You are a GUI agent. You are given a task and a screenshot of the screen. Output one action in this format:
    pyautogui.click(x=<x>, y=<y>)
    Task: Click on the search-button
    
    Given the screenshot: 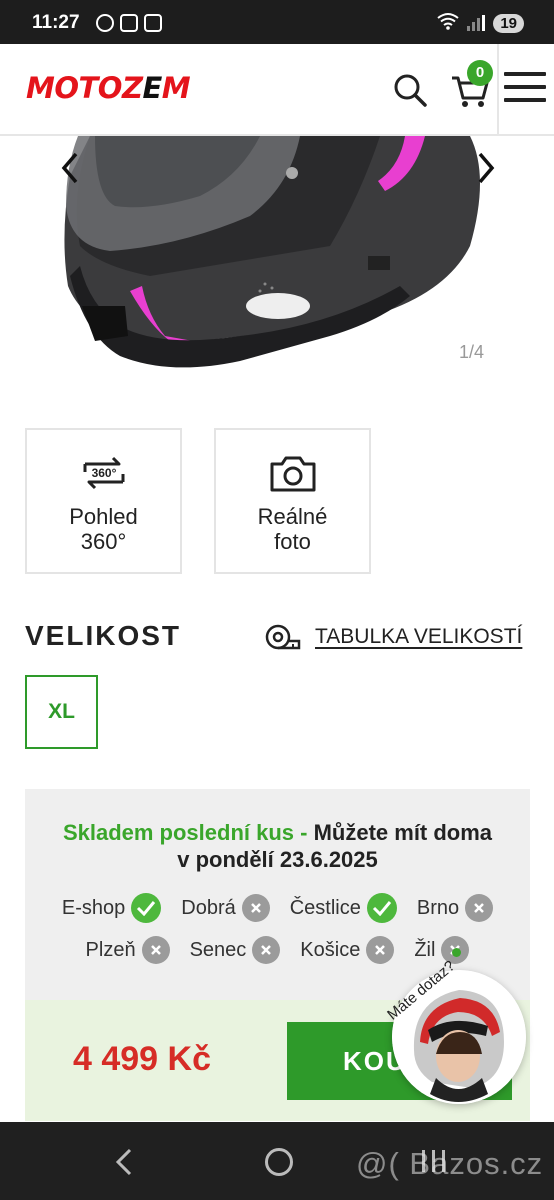 What is the action you would take?
    pyautogui.click(x=410, y=90)
    